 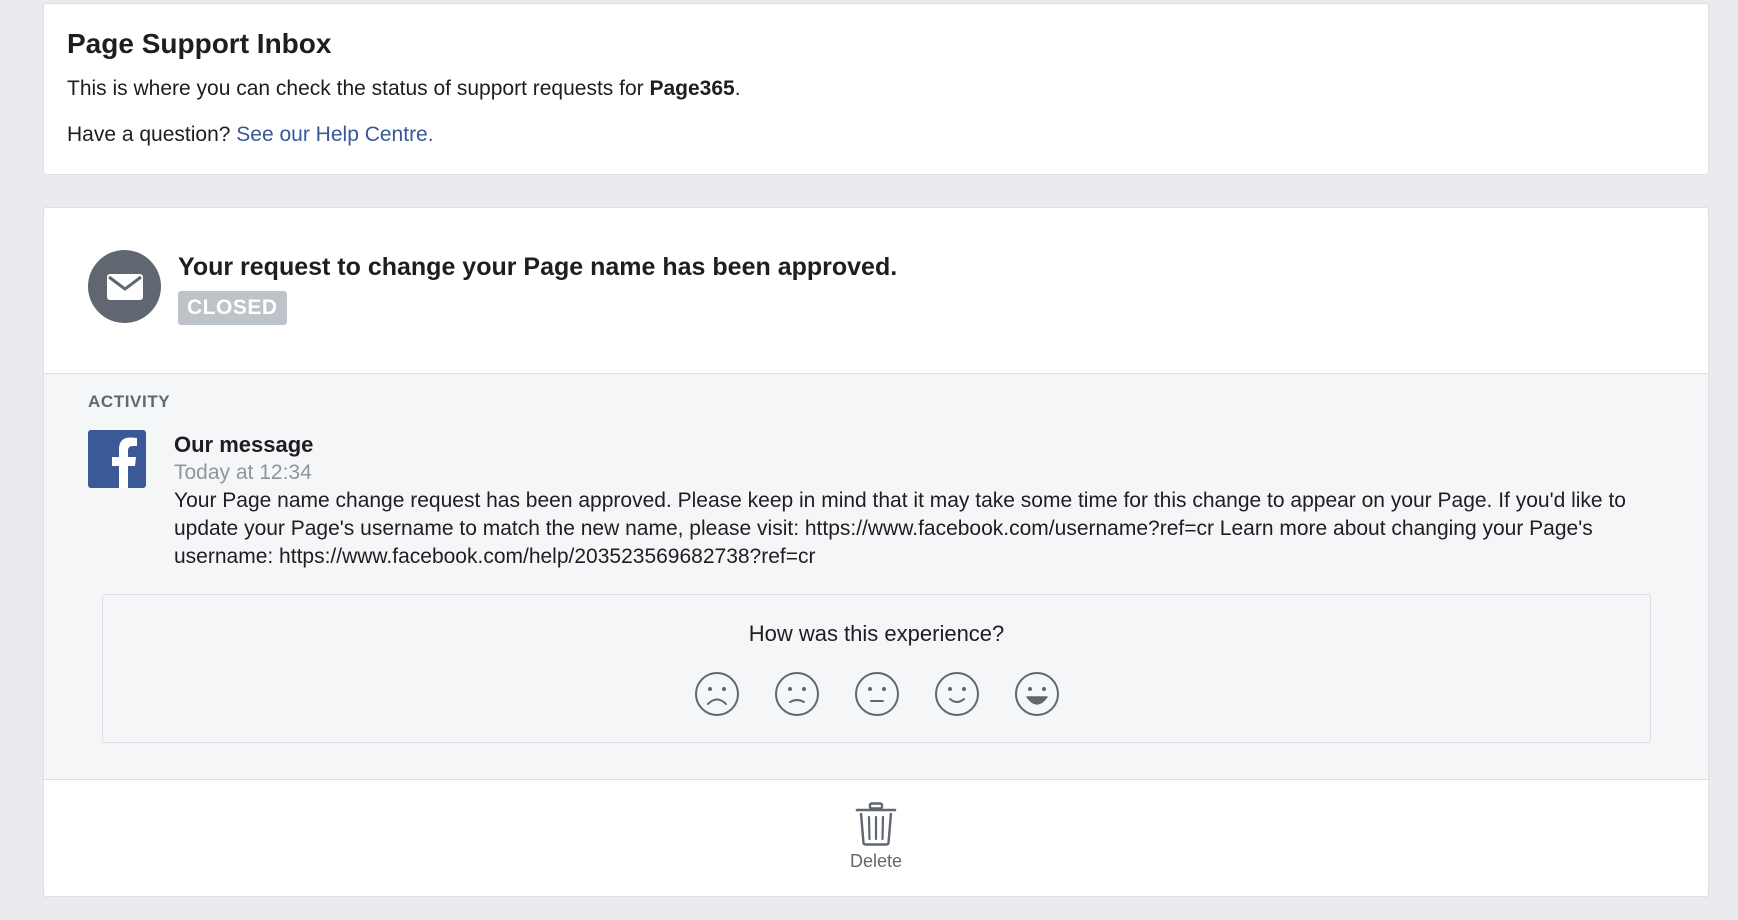 I want to click on delete-button: Delete, so click(x=876, y=837).